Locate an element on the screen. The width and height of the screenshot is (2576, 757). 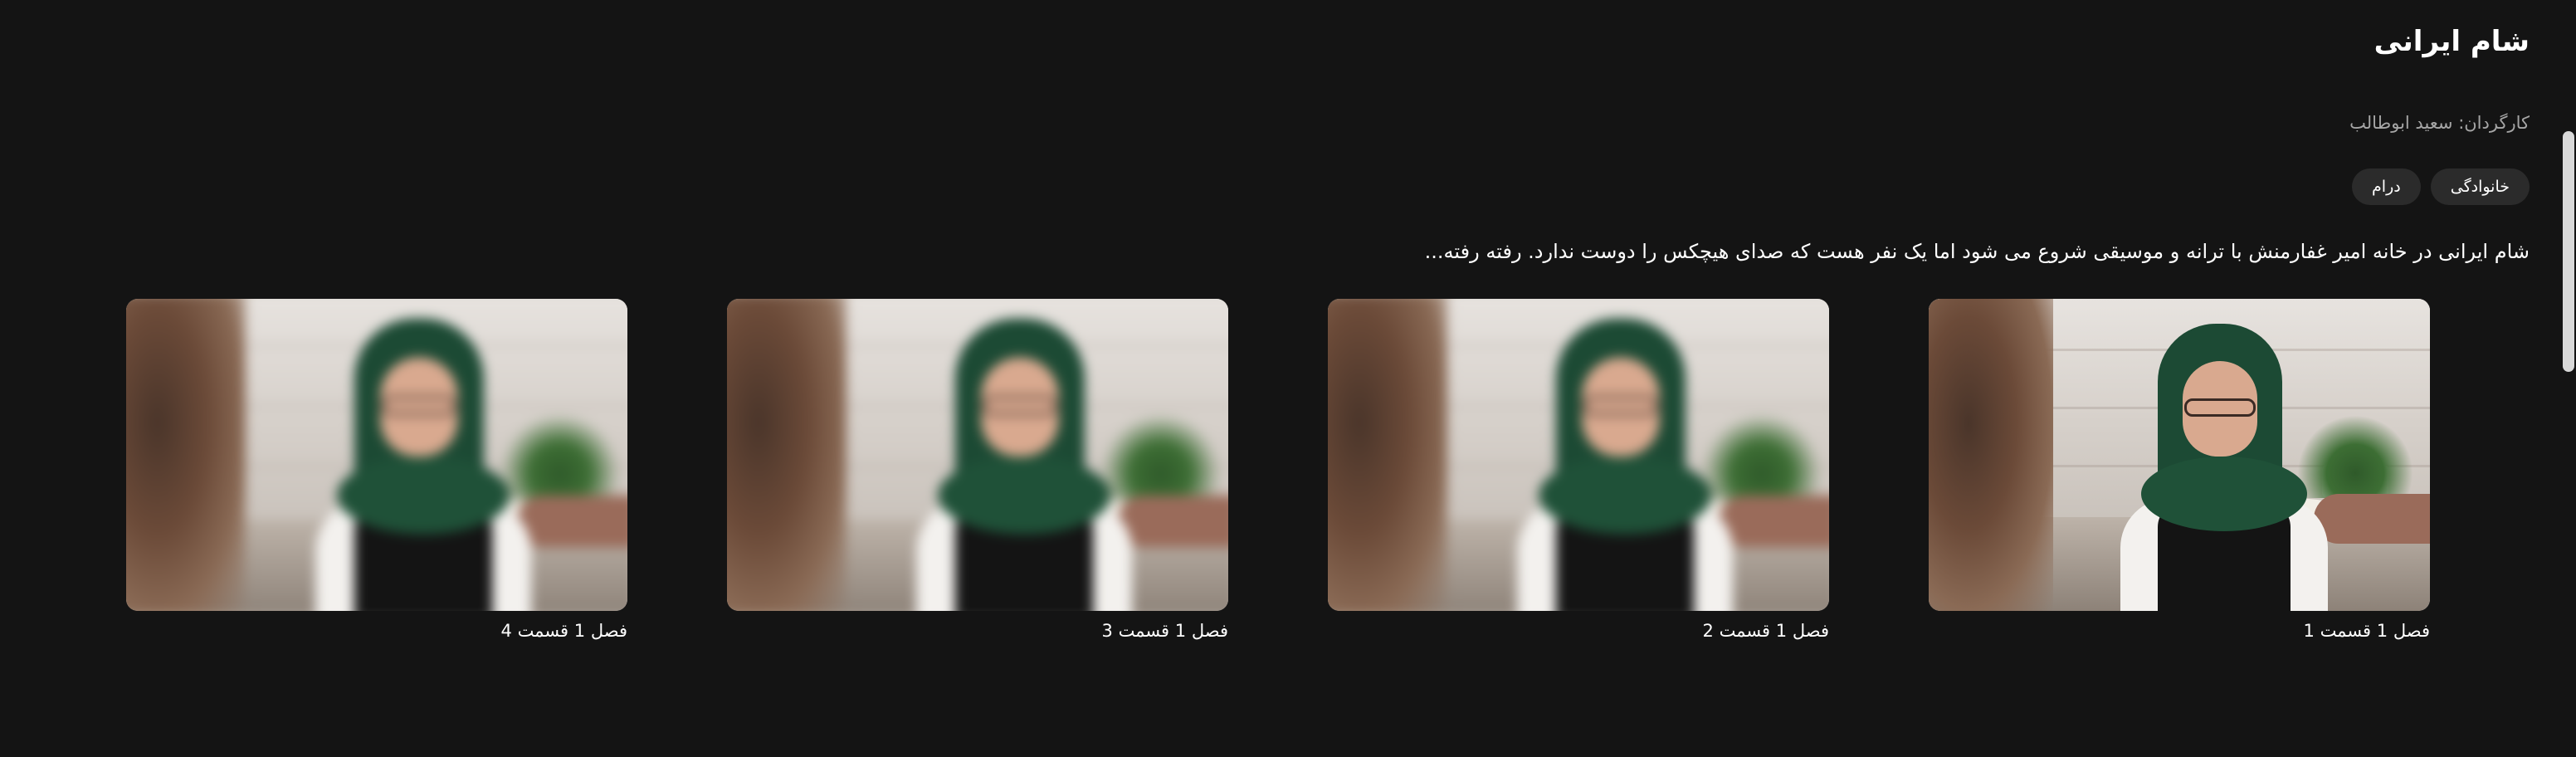
episode-card: فصل 1 قسمت 2 is located at coordinates (1579, 471).